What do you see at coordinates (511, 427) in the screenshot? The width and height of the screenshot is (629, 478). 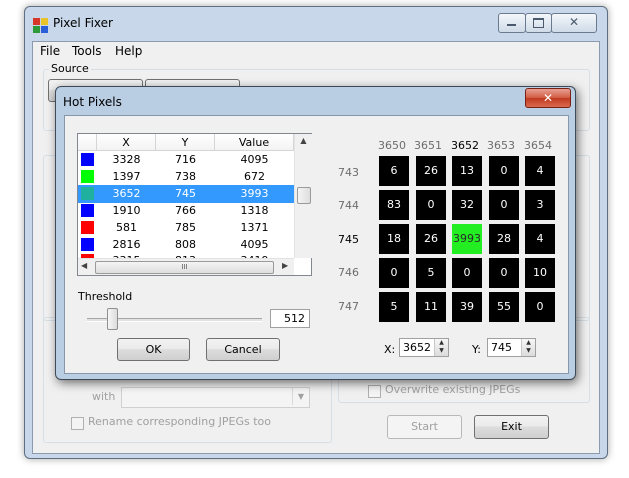 I see `exit-button: Exit` at bounding box center [511, 427].